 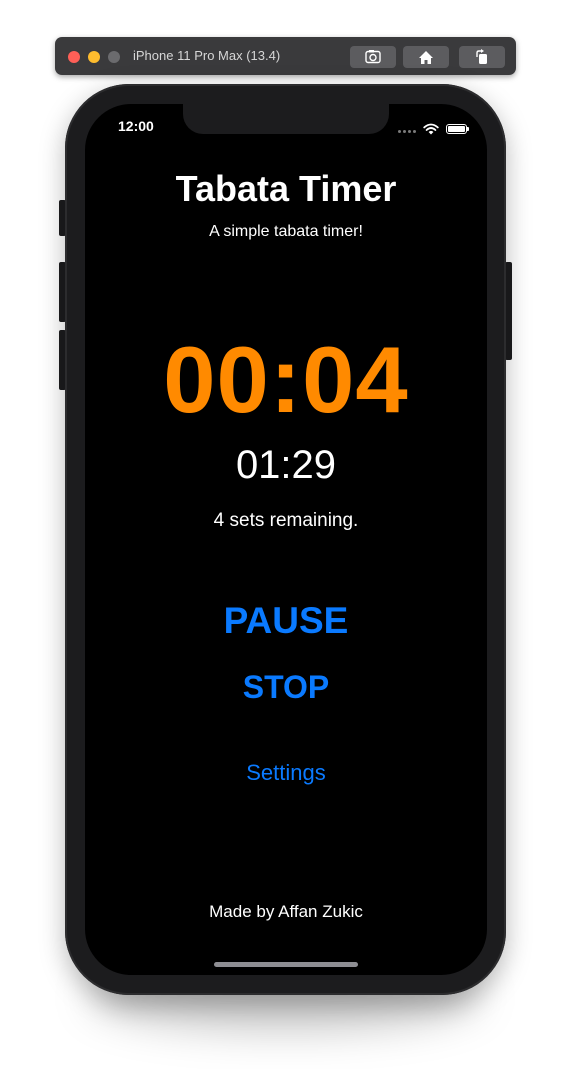 I want to click on battery-icon, so click(x=457, y=129).